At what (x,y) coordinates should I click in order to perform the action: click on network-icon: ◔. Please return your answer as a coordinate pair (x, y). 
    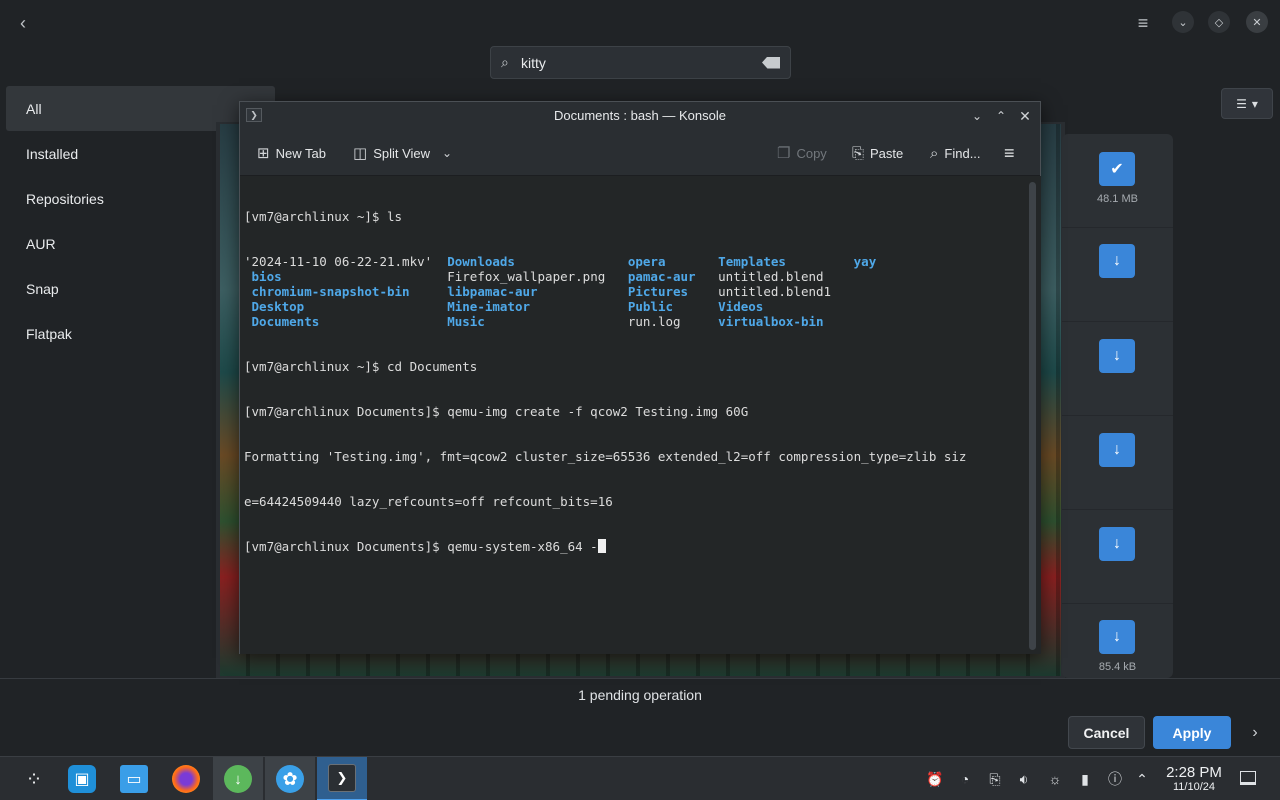
    Looking at the image, I should click on (965, 779).